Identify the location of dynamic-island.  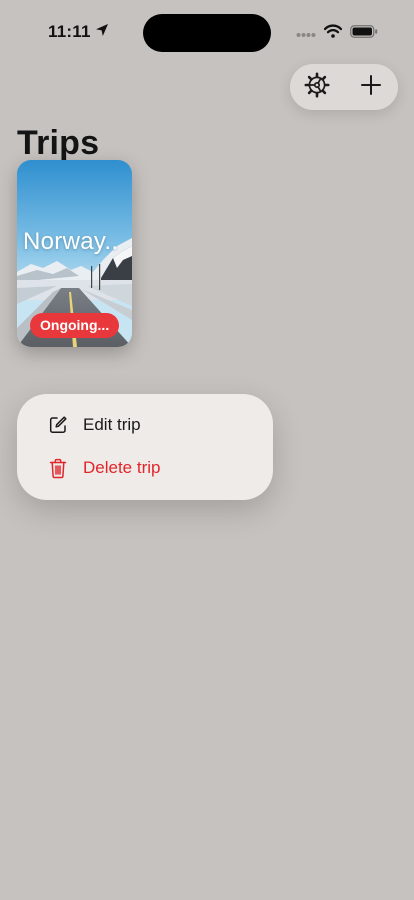
(207, 33).